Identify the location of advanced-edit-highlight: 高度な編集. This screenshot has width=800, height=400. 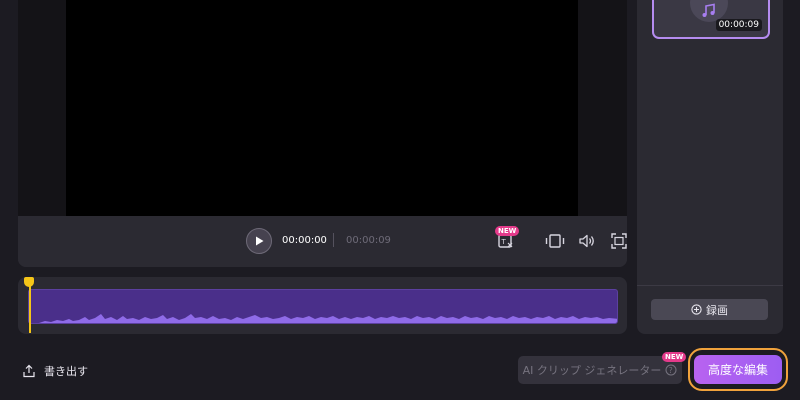
(738, 369).